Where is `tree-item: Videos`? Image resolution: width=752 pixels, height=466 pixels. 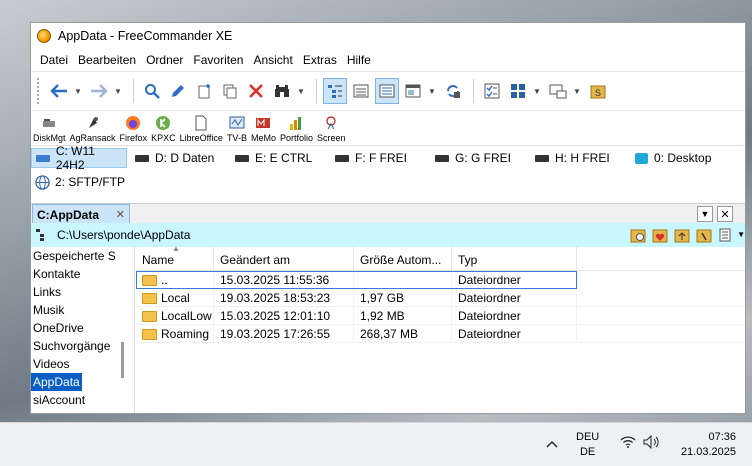
tree-item: Videos is located at coordinates (82, 364).